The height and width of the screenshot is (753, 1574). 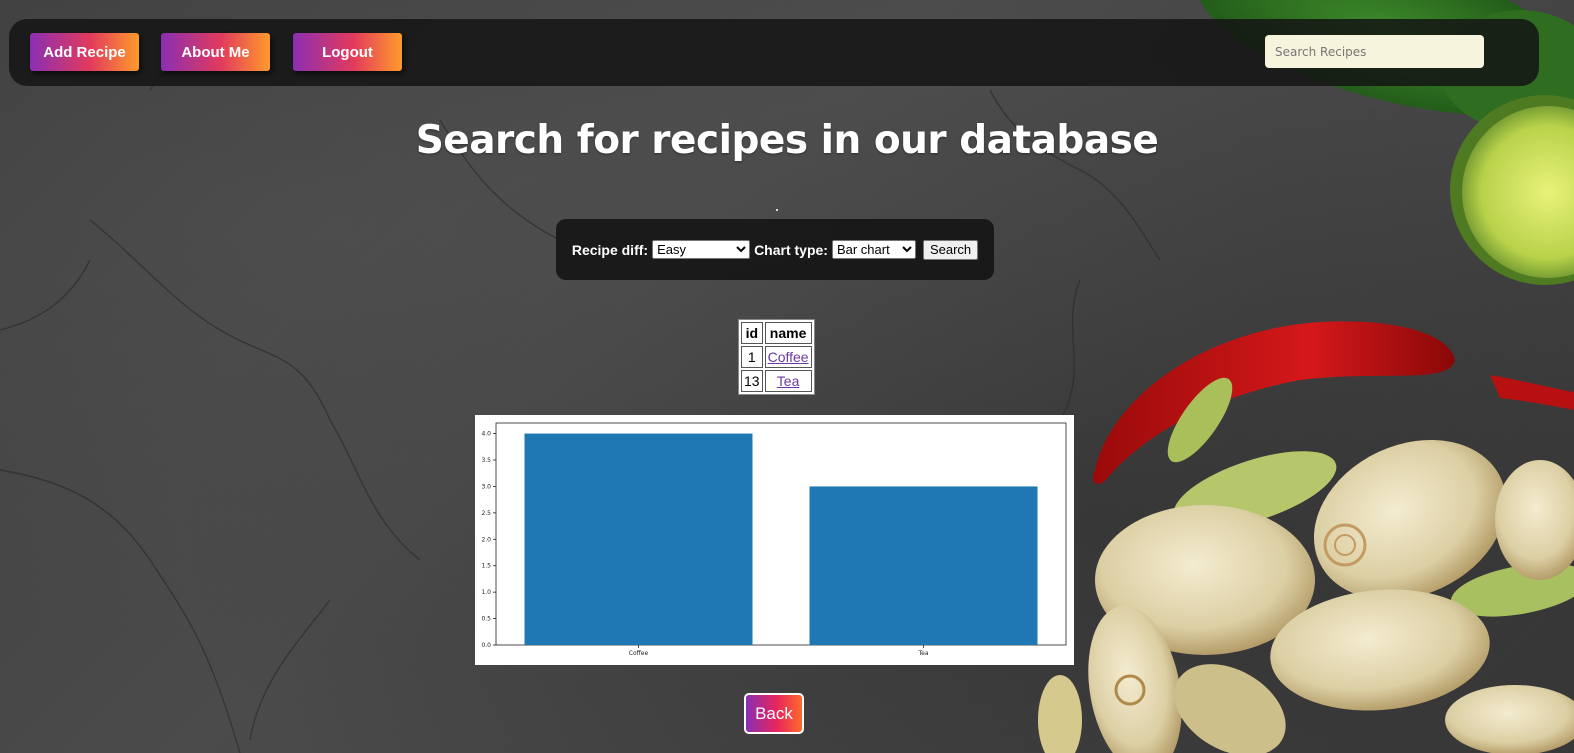 What do you see at coordinates (922, 653) in the screenshot?
I see `x-tick-label: Tea` at bounding box center [922, 653].